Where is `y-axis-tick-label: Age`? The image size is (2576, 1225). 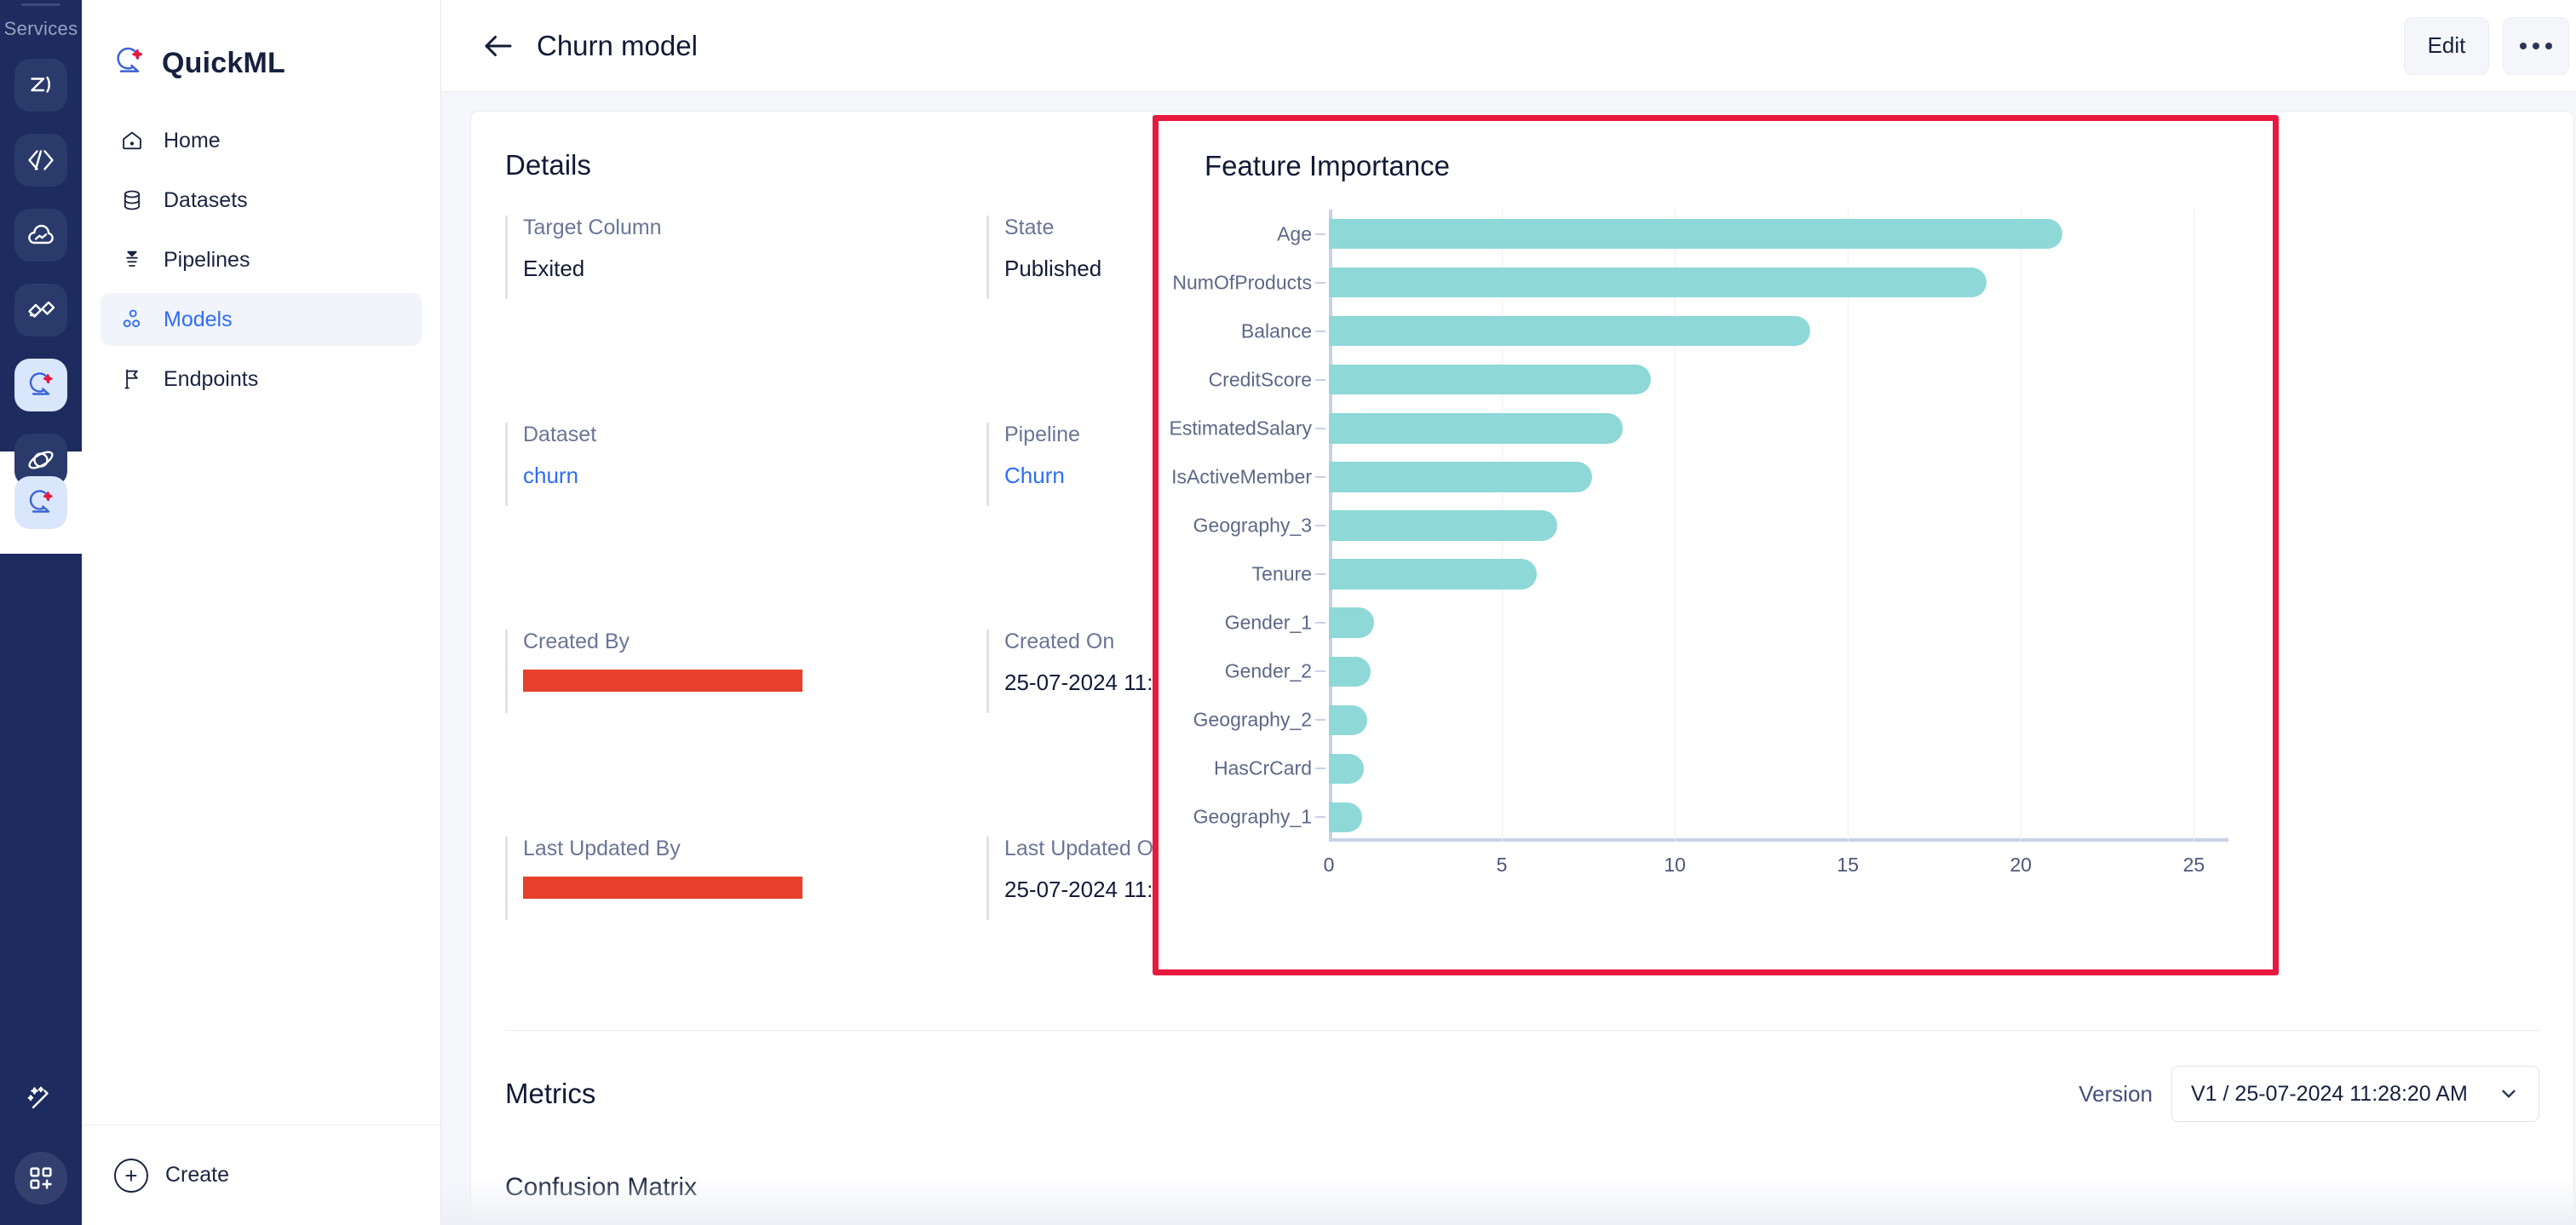 y-axis-tick-label: Age is located at coordinates (1294, 234).